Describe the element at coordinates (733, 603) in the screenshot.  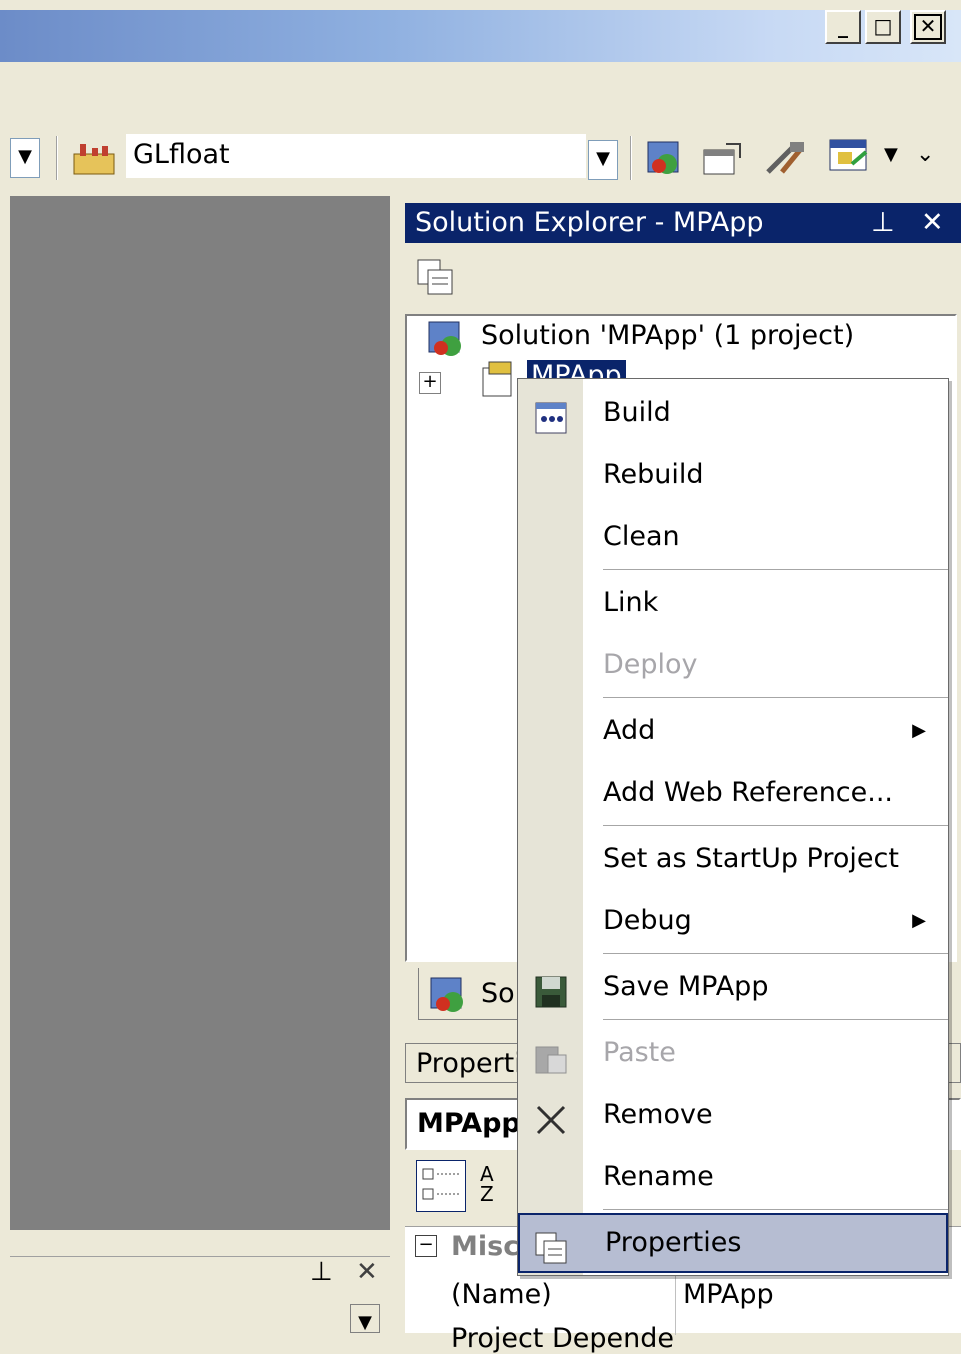
I see `menu-item-link: Link` at that location.